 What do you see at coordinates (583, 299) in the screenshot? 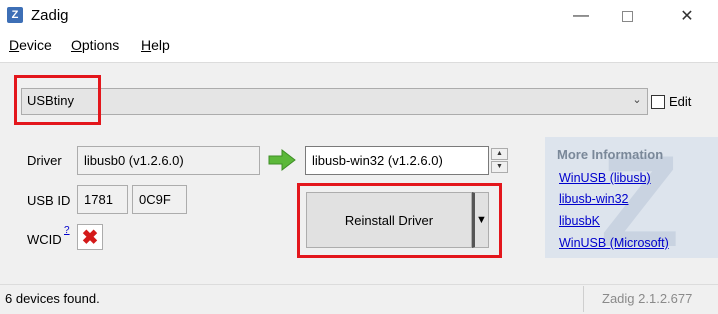
I see `status-divider` at bounding box center [583, 299].